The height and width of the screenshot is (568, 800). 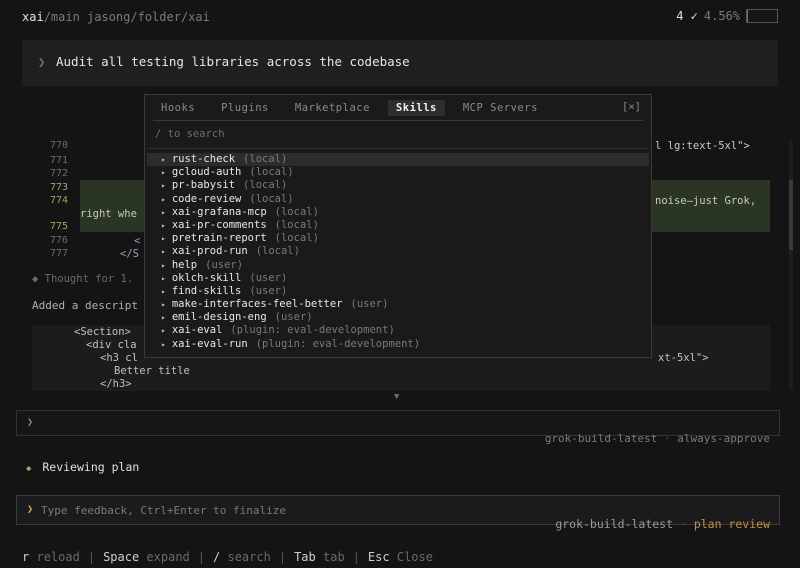 What do you see at coordinates (146, 557) in the screenshot?
I see `shortcut-expand: Space expand` at bounding box center [146, 557].